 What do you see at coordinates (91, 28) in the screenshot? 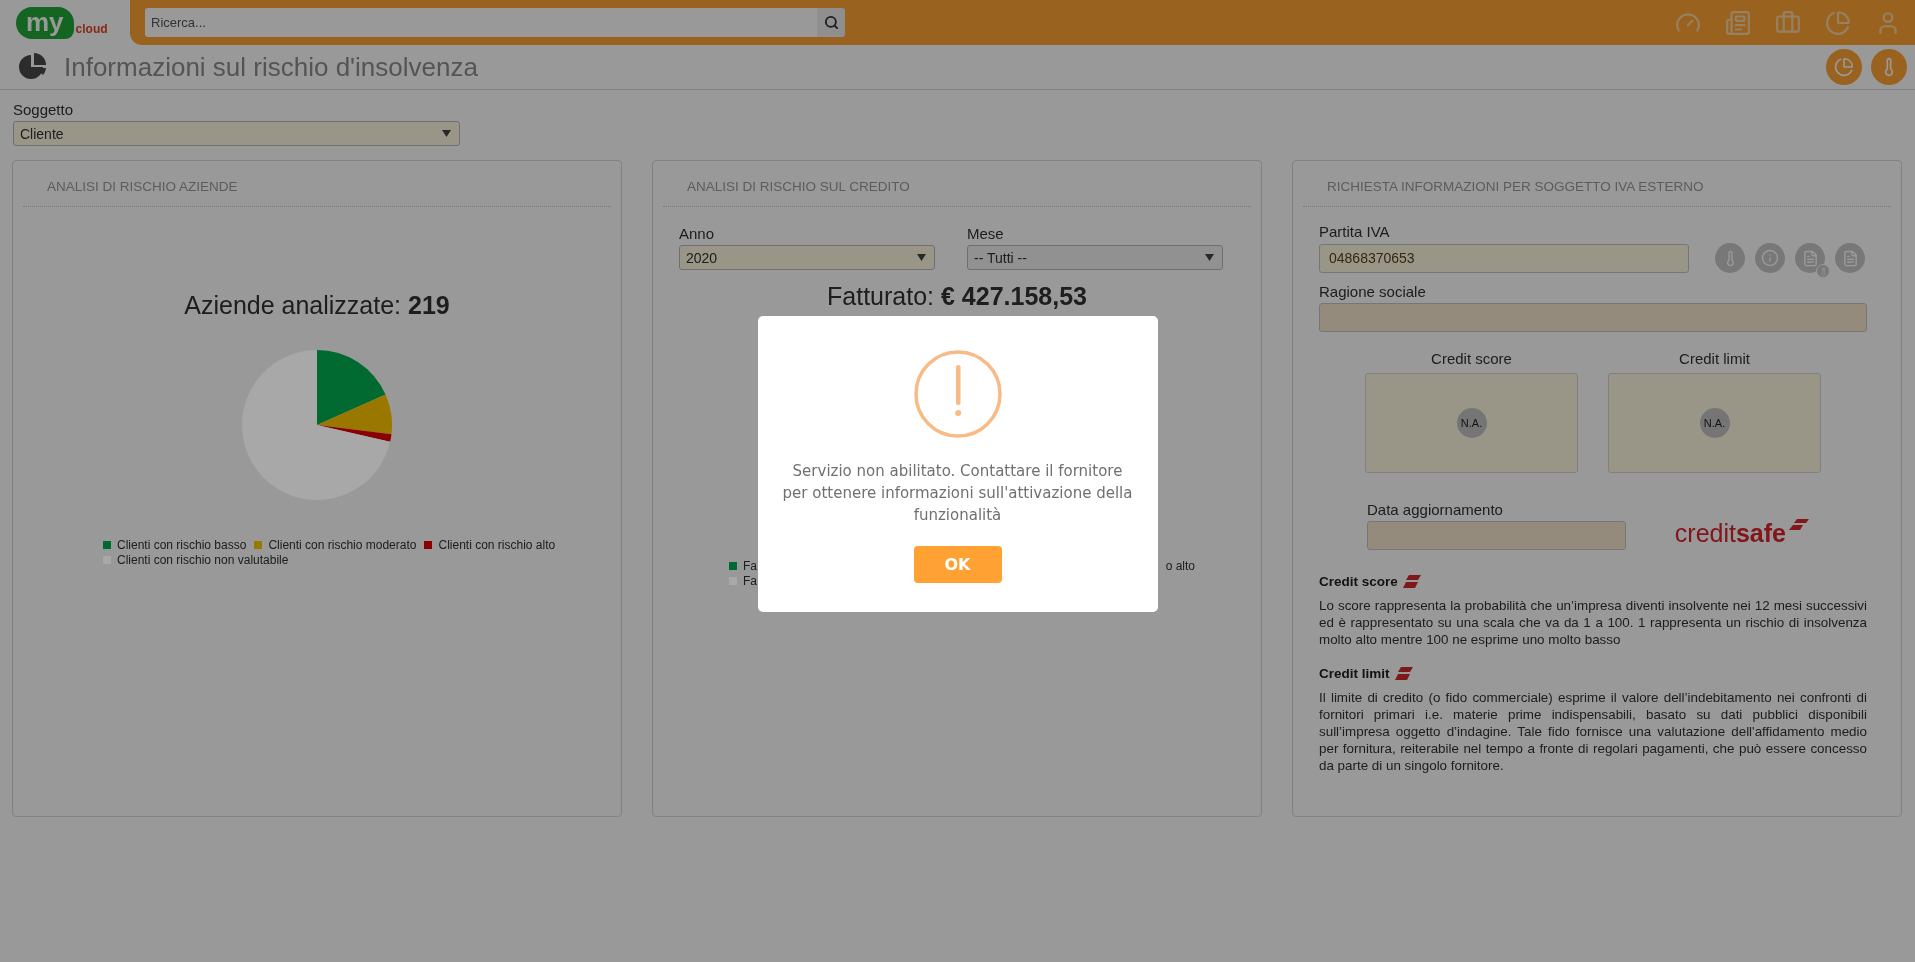
I see `logo-text: cloud` at bounding box center [91, 28].